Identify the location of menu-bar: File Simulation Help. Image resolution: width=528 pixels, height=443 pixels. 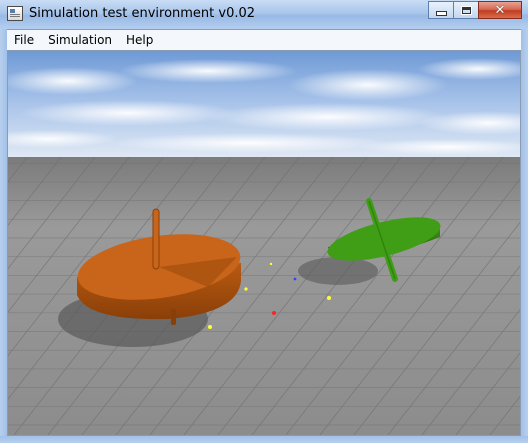
(264, 40).